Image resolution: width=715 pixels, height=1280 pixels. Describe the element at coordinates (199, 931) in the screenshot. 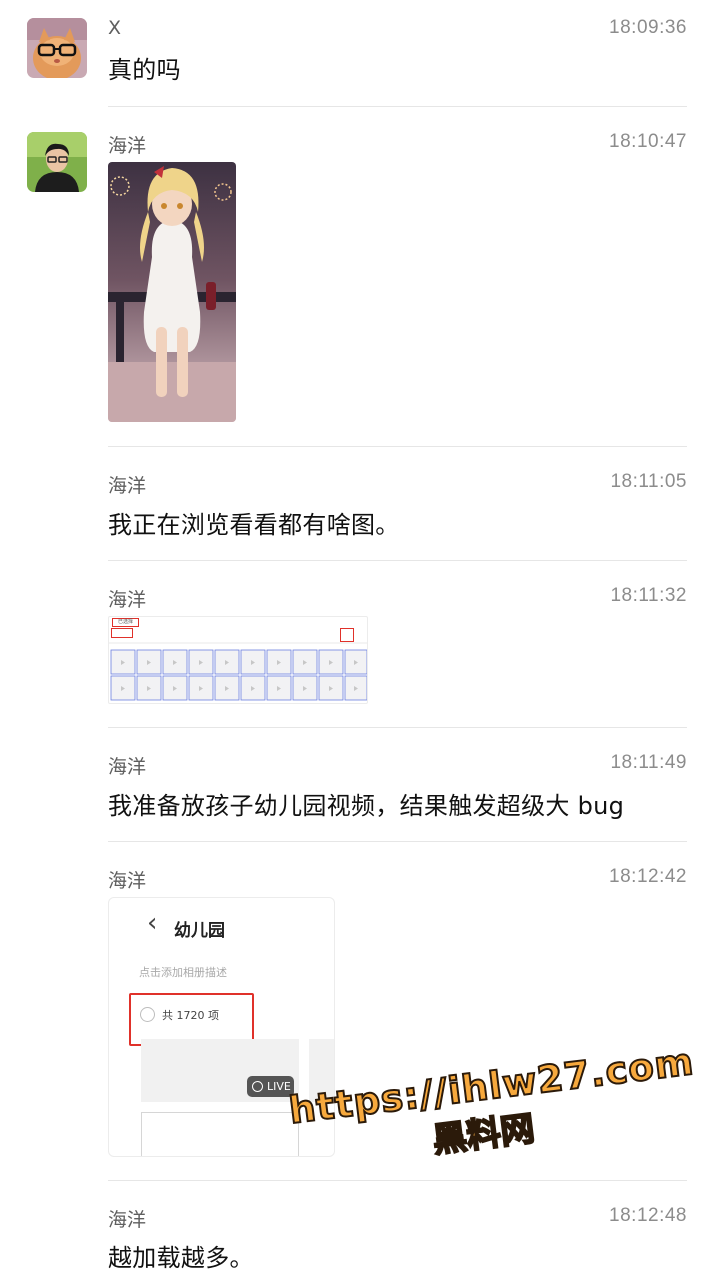

I see `album-title: 幼儿园` at that location.